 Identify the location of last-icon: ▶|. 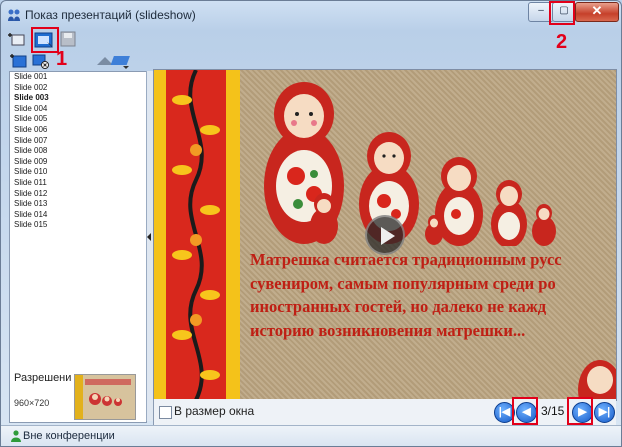
(604, 412).